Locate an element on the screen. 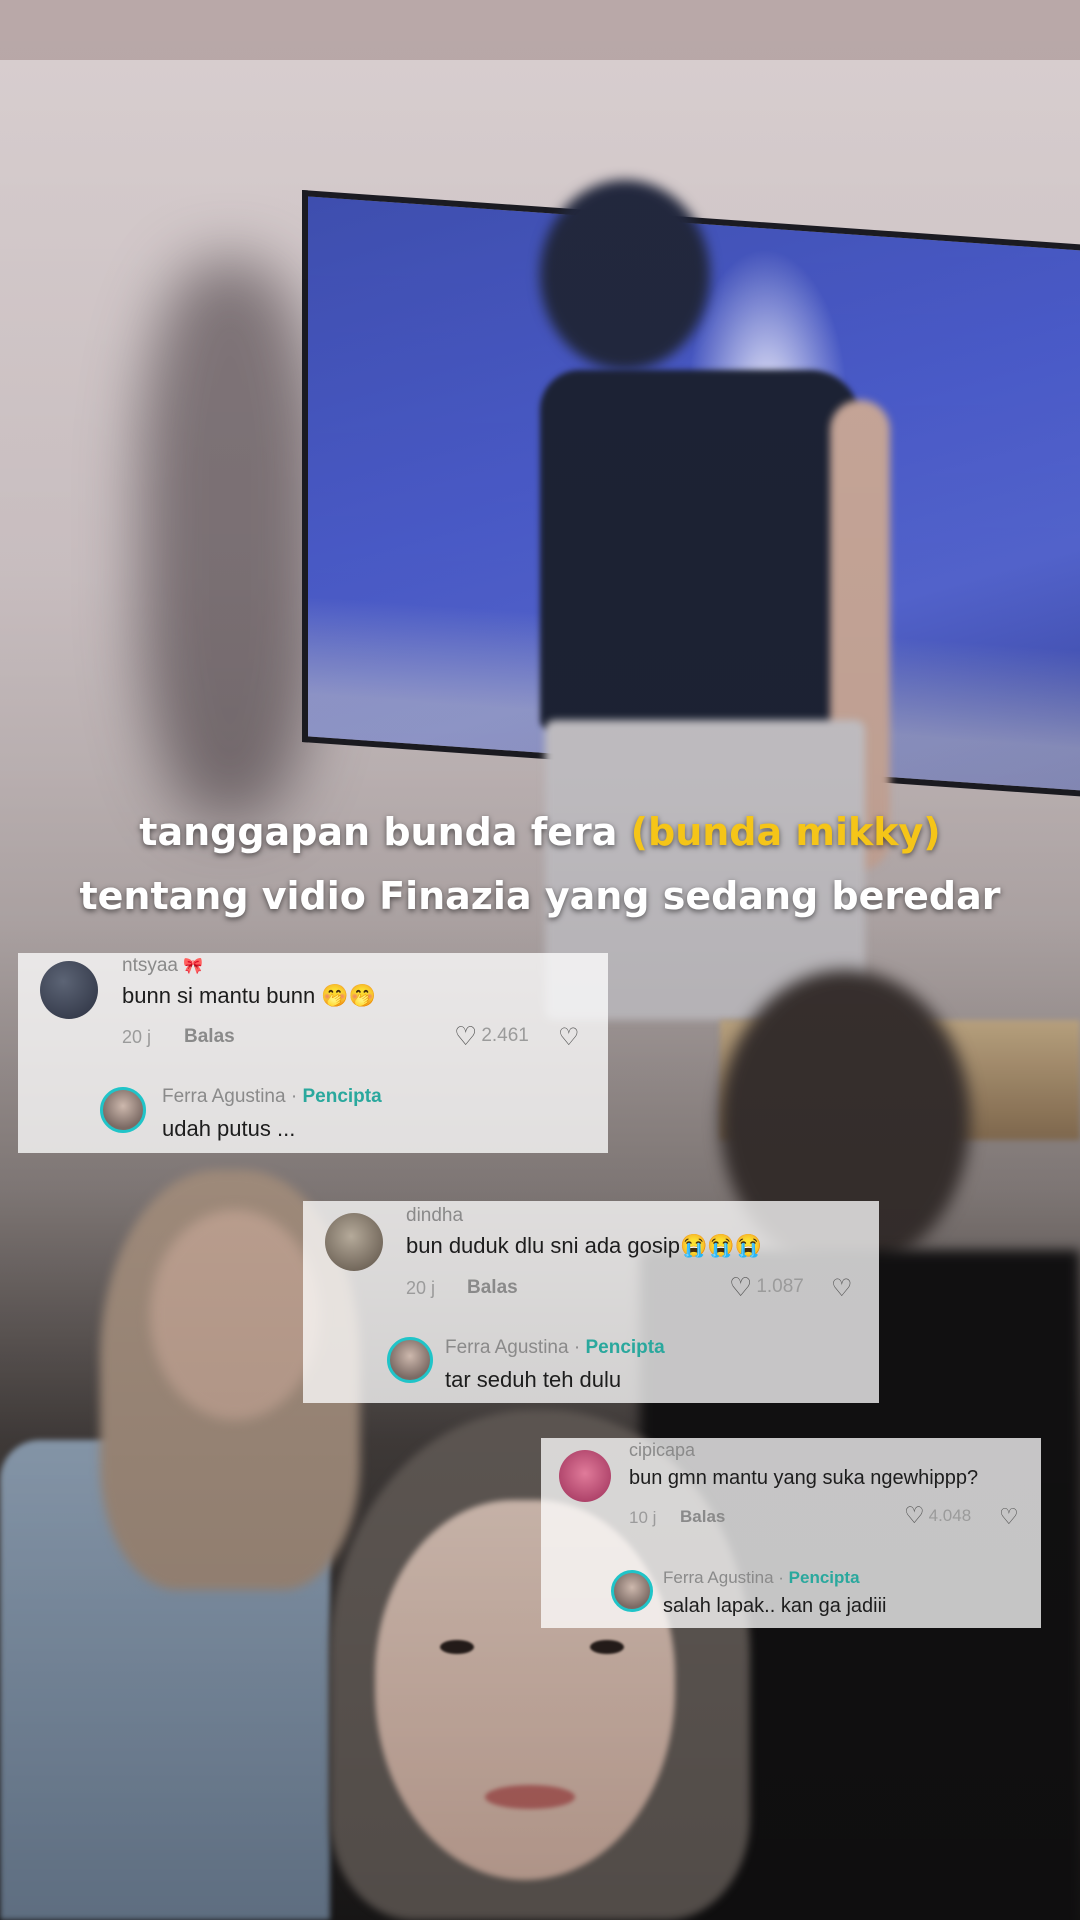 This screenshot has height=1920, width=1080. like-count: 2.461 is located at coordinates (505, 1035).